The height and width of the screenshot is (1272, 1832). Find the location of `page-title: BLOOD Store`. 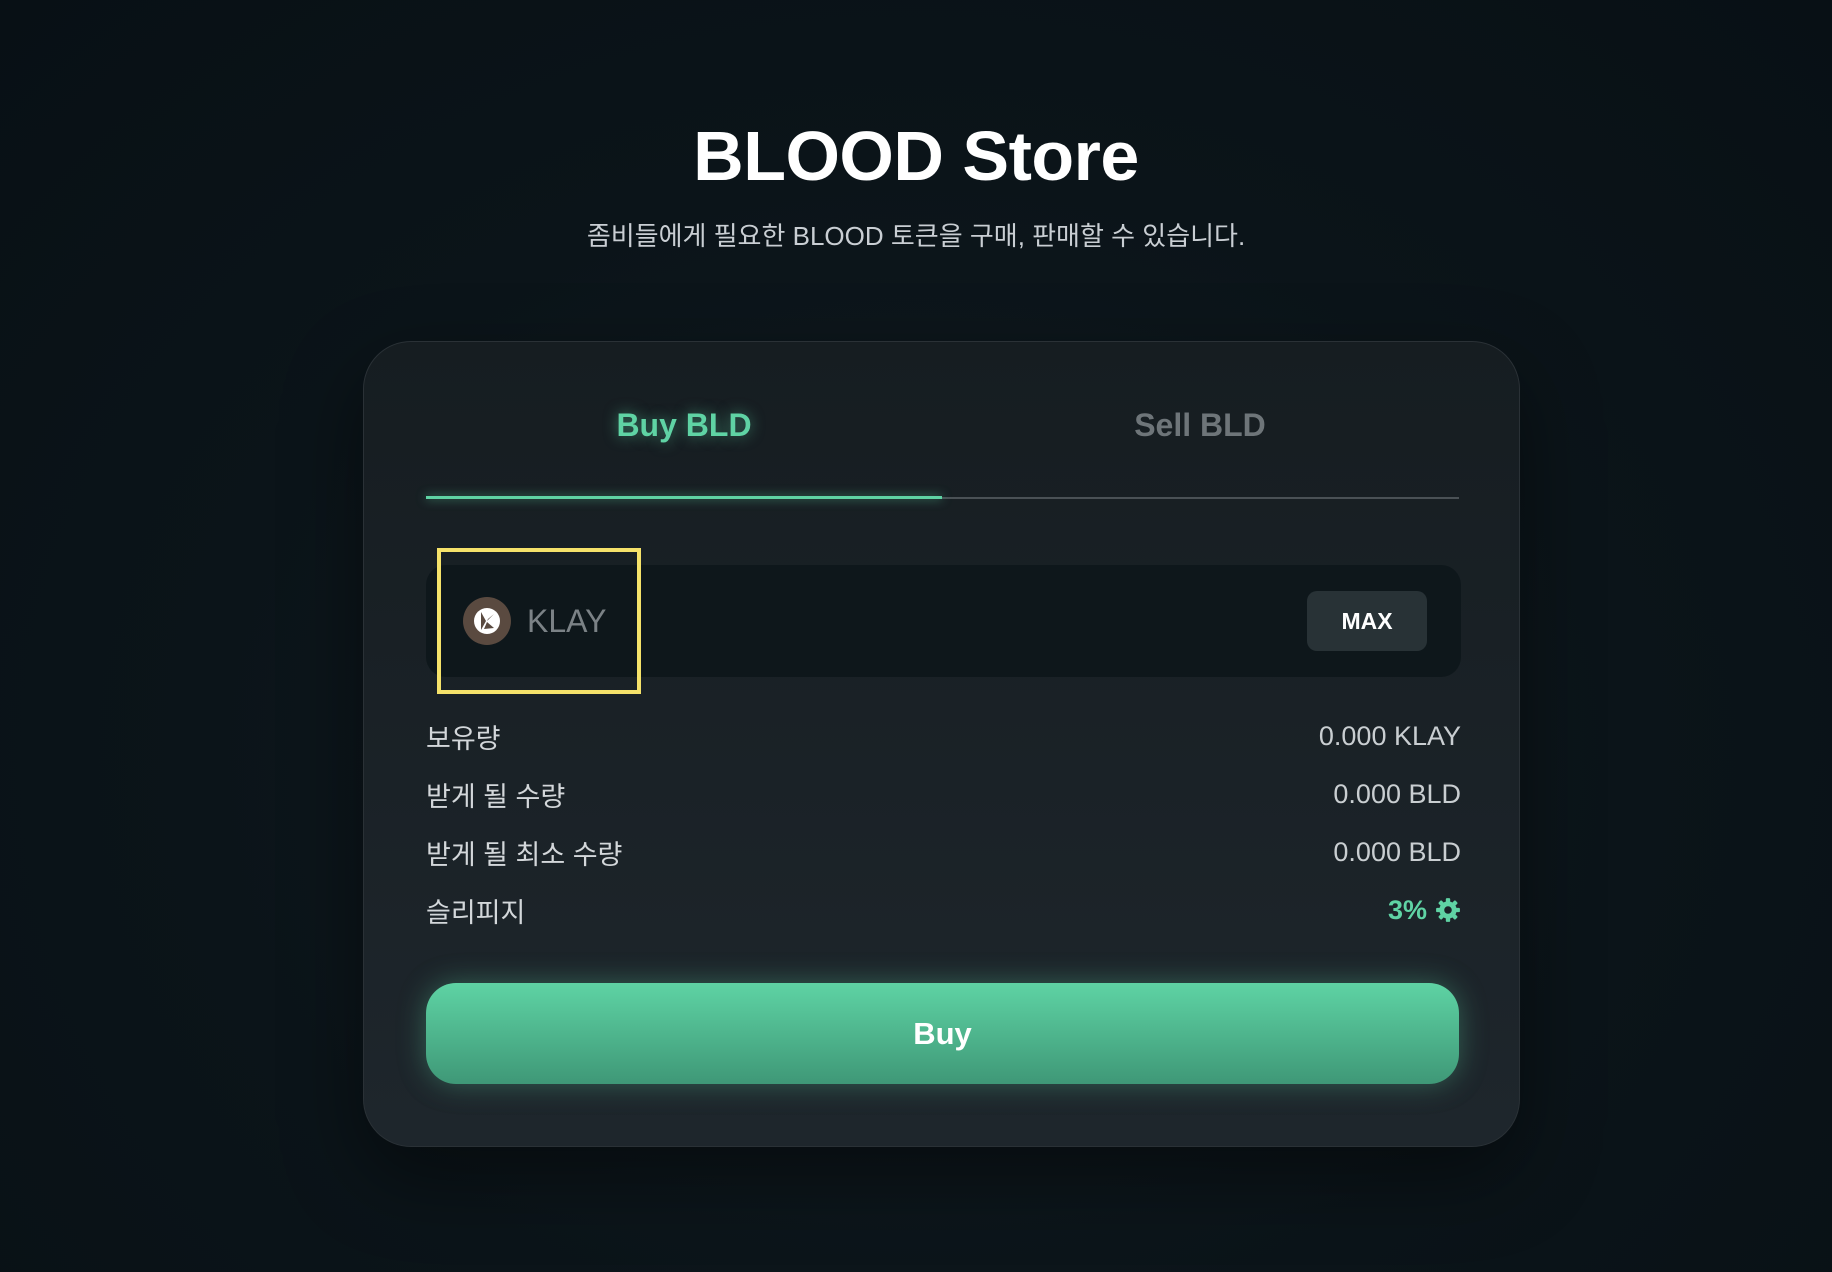

page-title: BLOOD Store is located at coordinates (916, 156).